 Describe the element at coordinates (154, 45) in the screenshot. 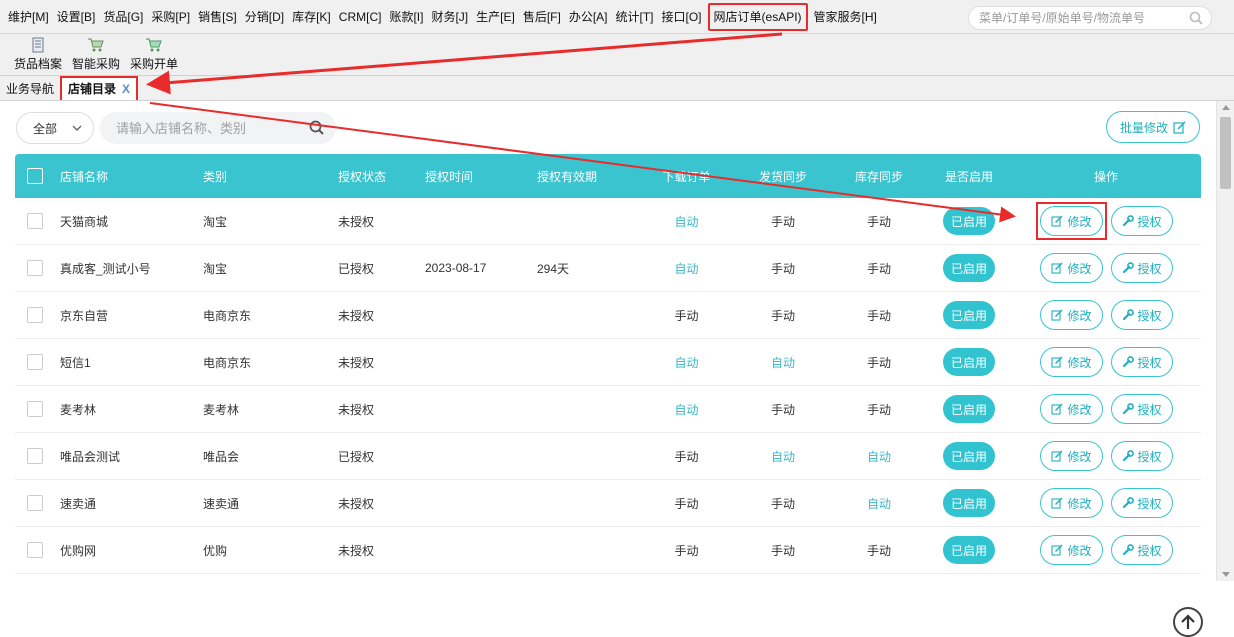

I see `cart-icon` at that location.